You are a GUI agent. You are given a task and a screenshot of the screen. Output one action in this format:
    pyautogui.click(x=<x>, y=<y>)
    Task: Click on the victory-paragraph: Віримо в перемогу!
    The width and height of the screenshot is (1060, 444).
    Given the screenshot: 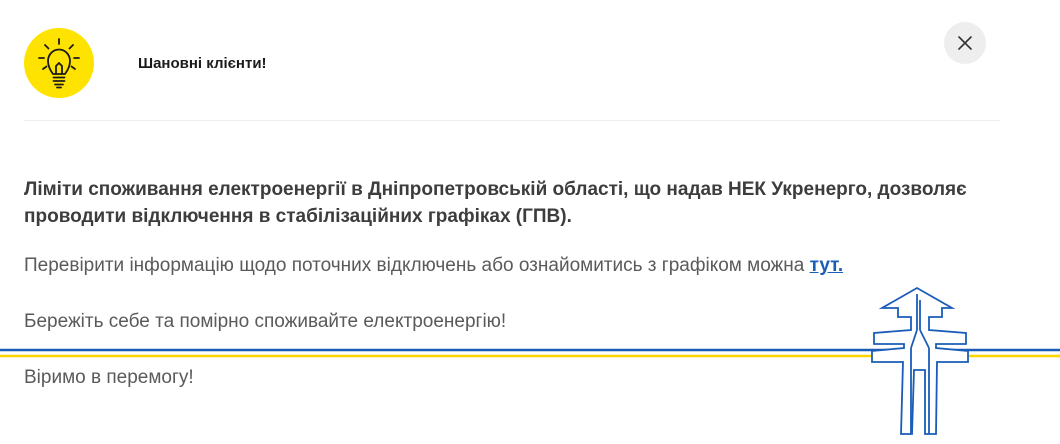 What is the action you would take?
    pyautogui.click(x=109, y=377)
    